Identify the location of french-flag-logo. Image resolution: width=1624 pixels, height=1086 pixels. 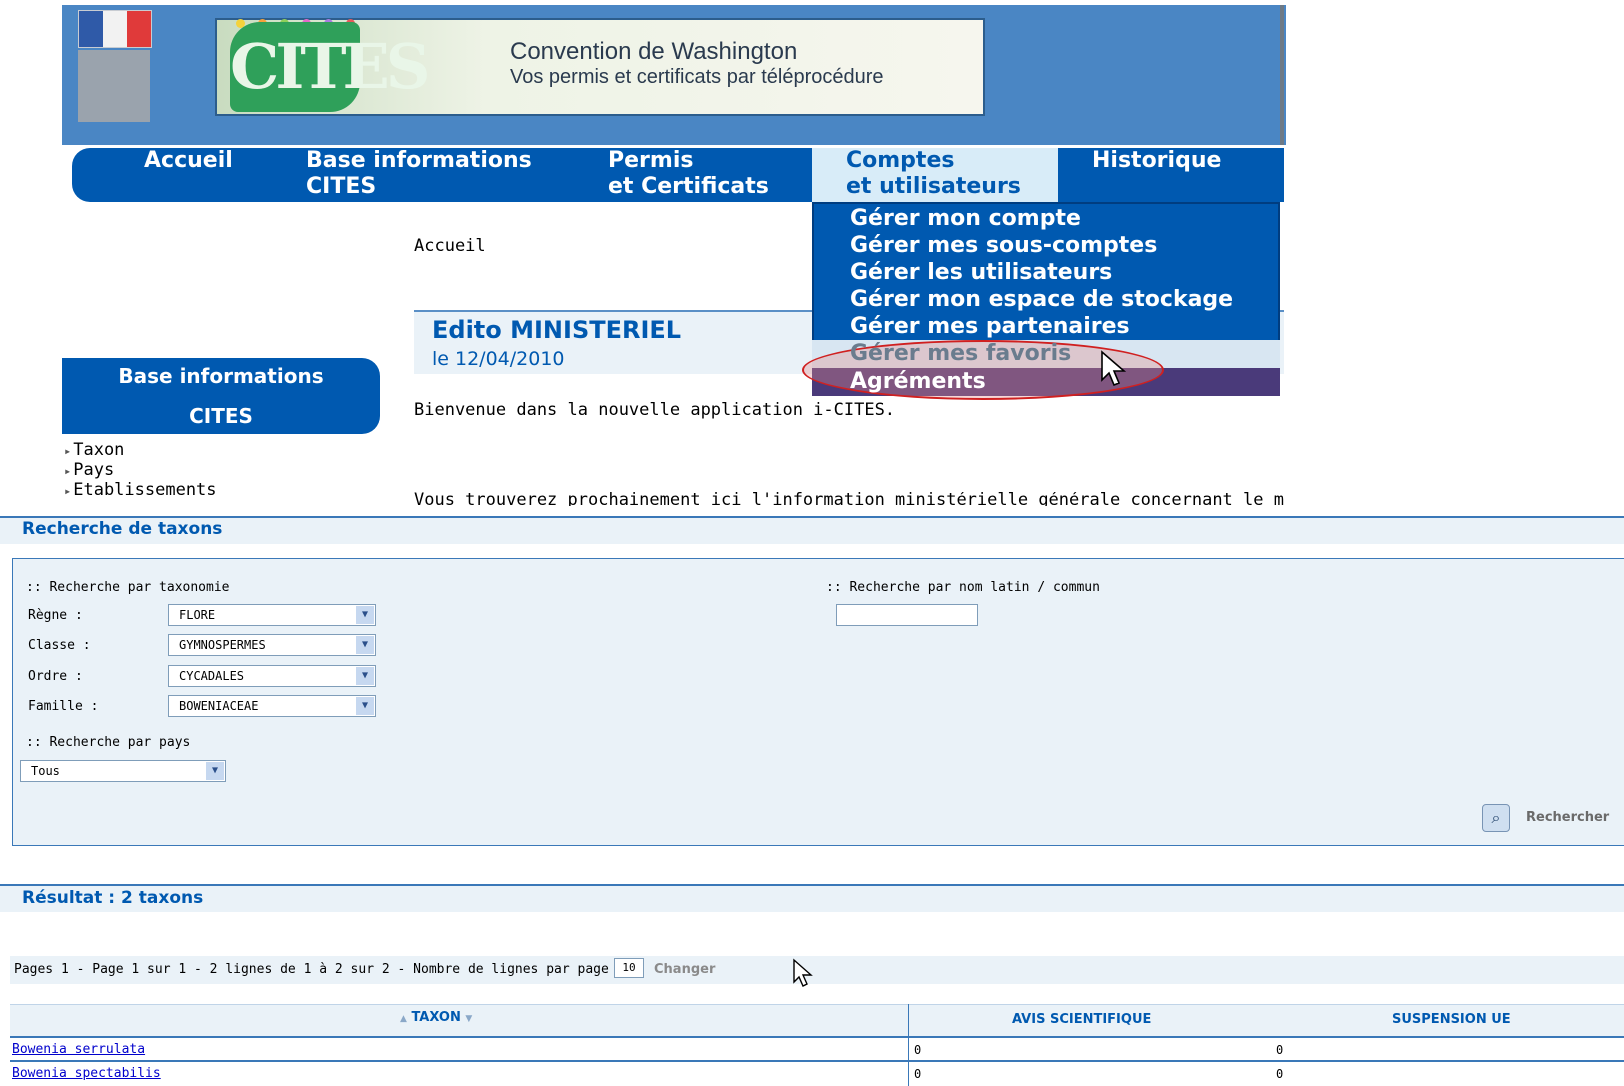
(115, 29).